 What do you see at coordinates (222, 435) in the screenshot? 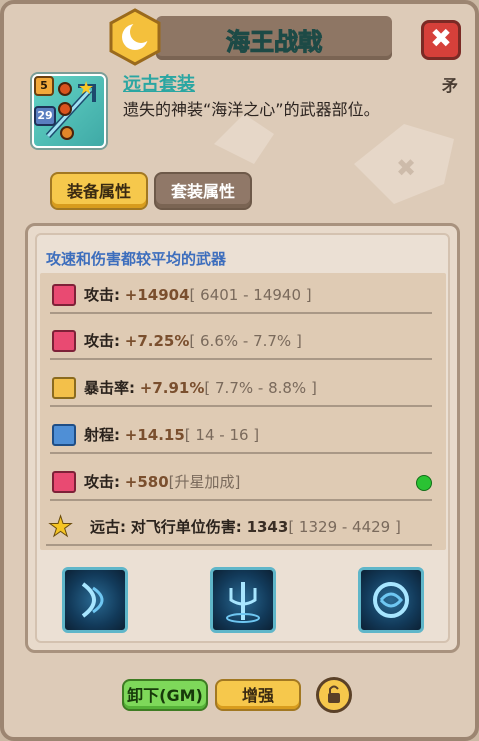
I see `stat-range: [ 14 - 16 ]` at bounding box center [222, 435].